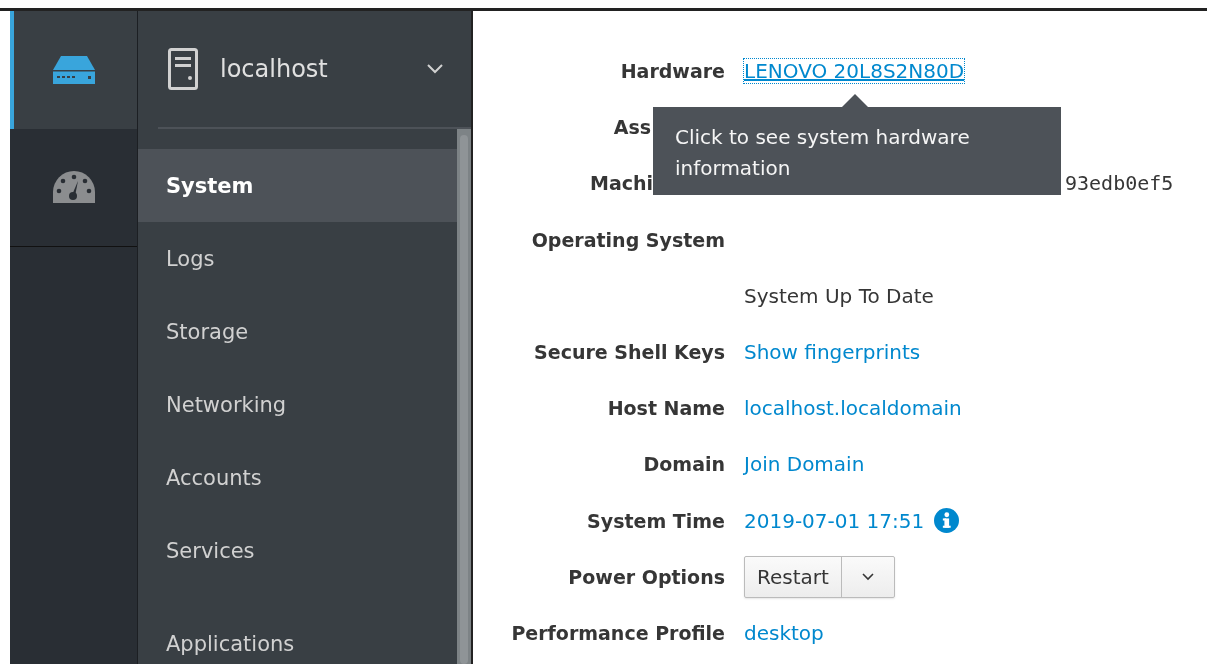 This screenshot has height=664, width=1207. What do you see at coordinates (684, 464) in the screenshot?
I see `field-label: Domain` at bounding box center [684, 464].